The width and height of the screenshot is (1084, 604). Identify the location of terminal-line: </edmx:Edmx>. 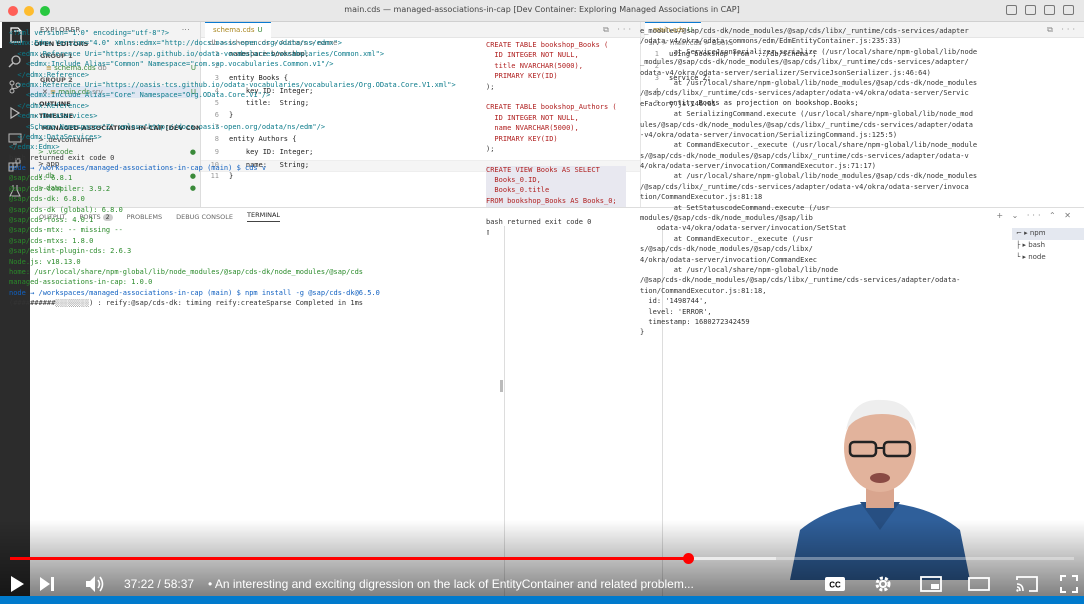
(34, 147).